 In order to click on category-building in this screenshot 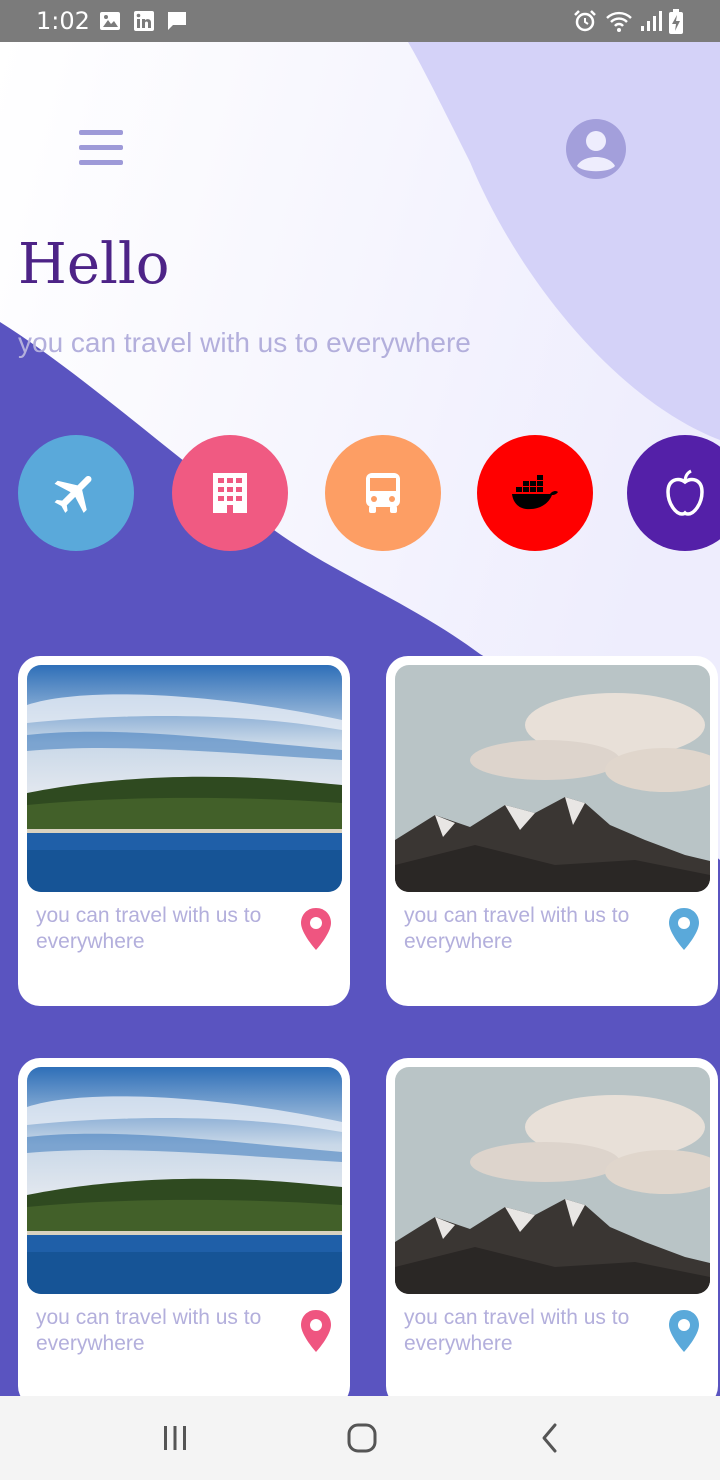, I will do `click(230, 493)`.